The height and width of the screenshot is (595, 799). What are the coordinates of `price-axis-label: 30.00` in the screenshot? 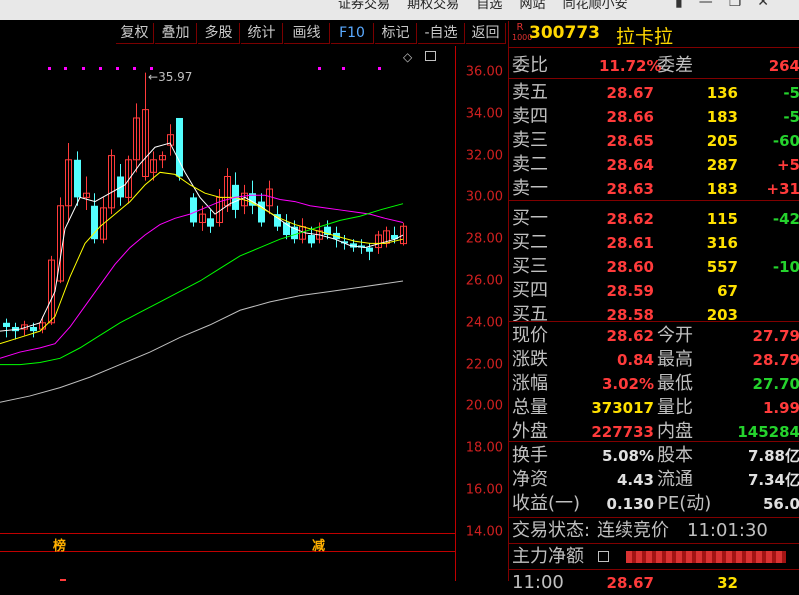 It's located at (484, 197).